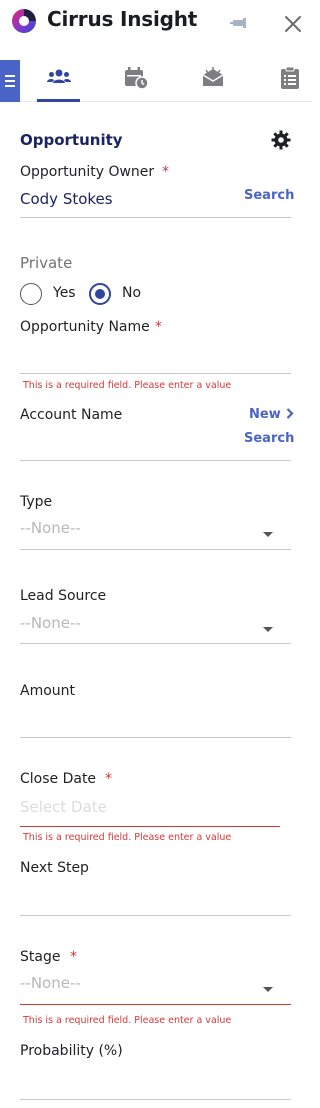 This screenshot has height=1108, width=320. I want to click on amount-label: Amount, so click(48, 691).